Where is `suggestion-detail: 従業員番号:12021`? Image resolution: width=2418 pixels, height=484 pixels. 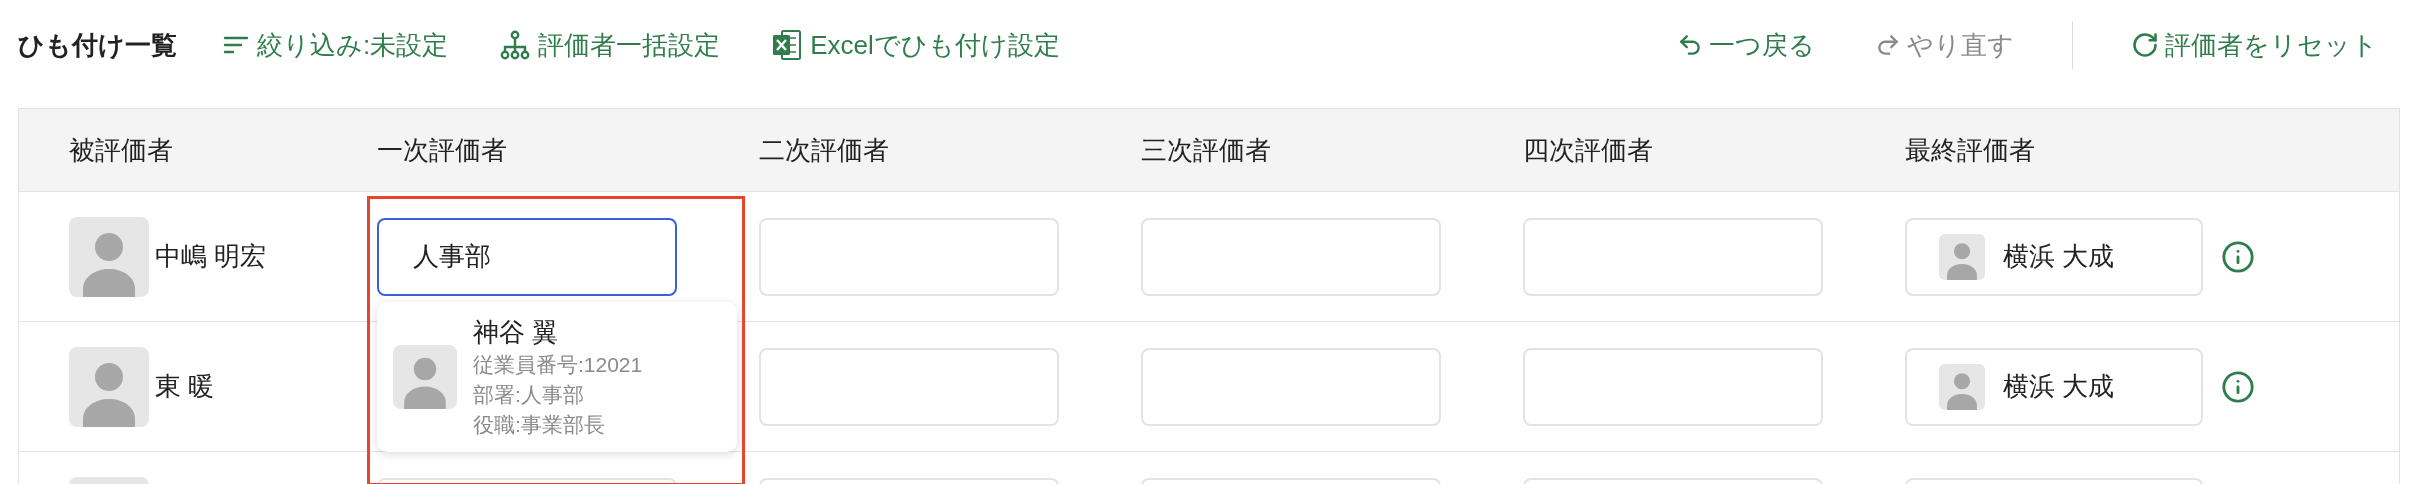
suggestion-detail: 従業員番号:12021 is located at coordinates (558, 364).